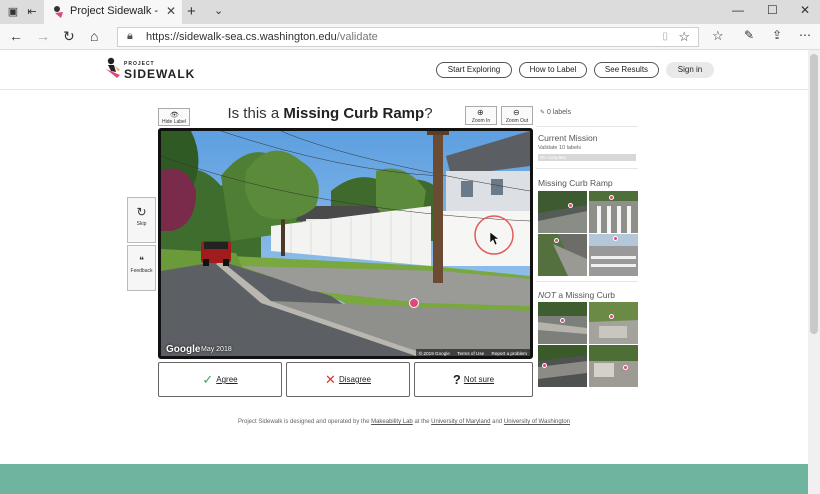  I want to click on skip-icon: ↻, so click(141, 212).